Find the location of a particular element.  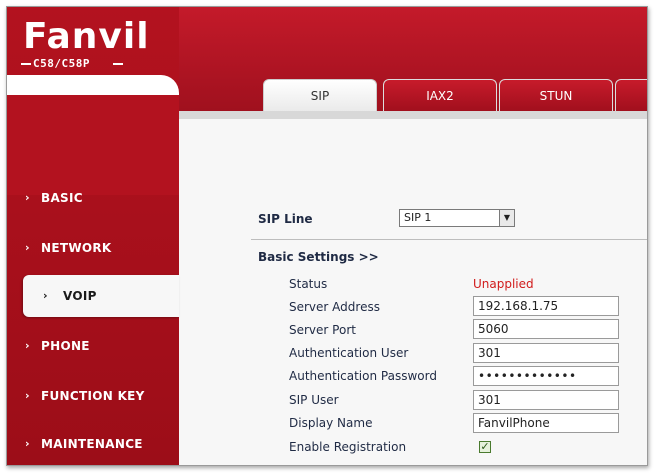

sip-line-value: SIP 1 is located at coordinates (418, 217).